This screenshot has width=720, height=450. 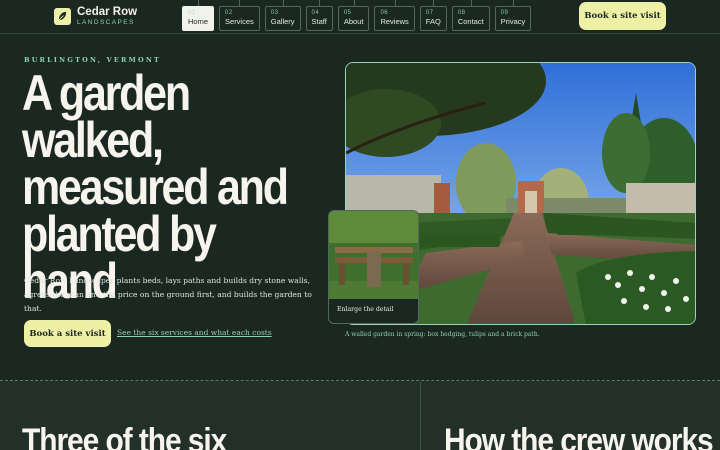 I want to click on brand-tagline: LANDSCAPES, so click(x=106, y=22).